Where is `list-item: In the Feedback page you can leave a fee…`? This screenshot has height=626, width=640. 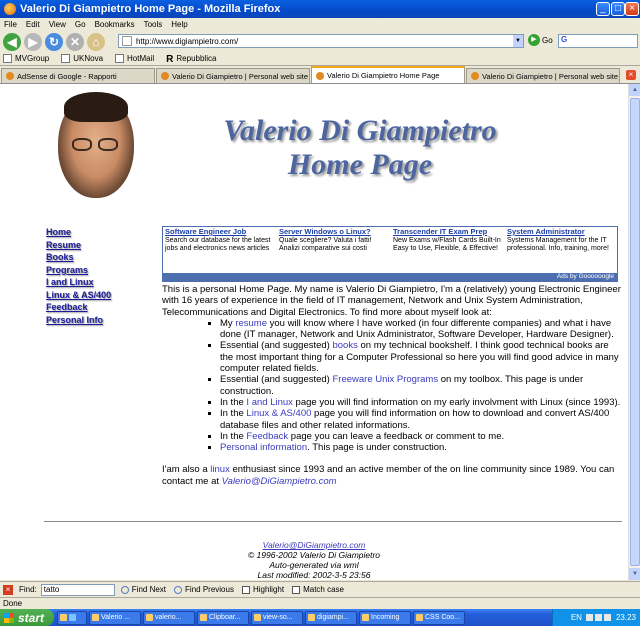 list-item: In the Feedback page you can leave a fee… is located at coordinates (421, 436).